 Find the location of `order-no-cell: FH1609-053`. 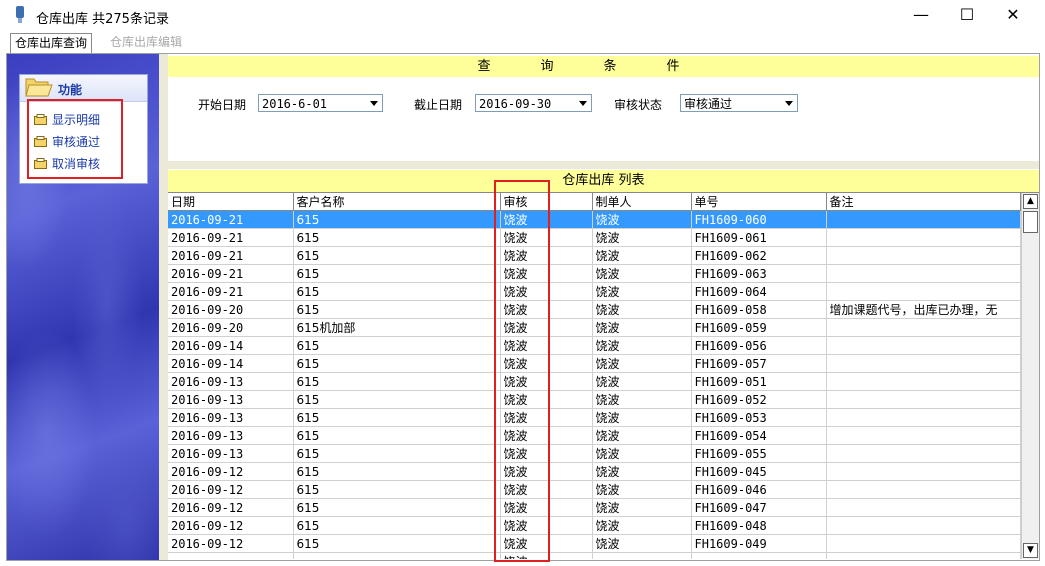

order-no-cell: FH1609-053 is located at coordinates (759, 417).